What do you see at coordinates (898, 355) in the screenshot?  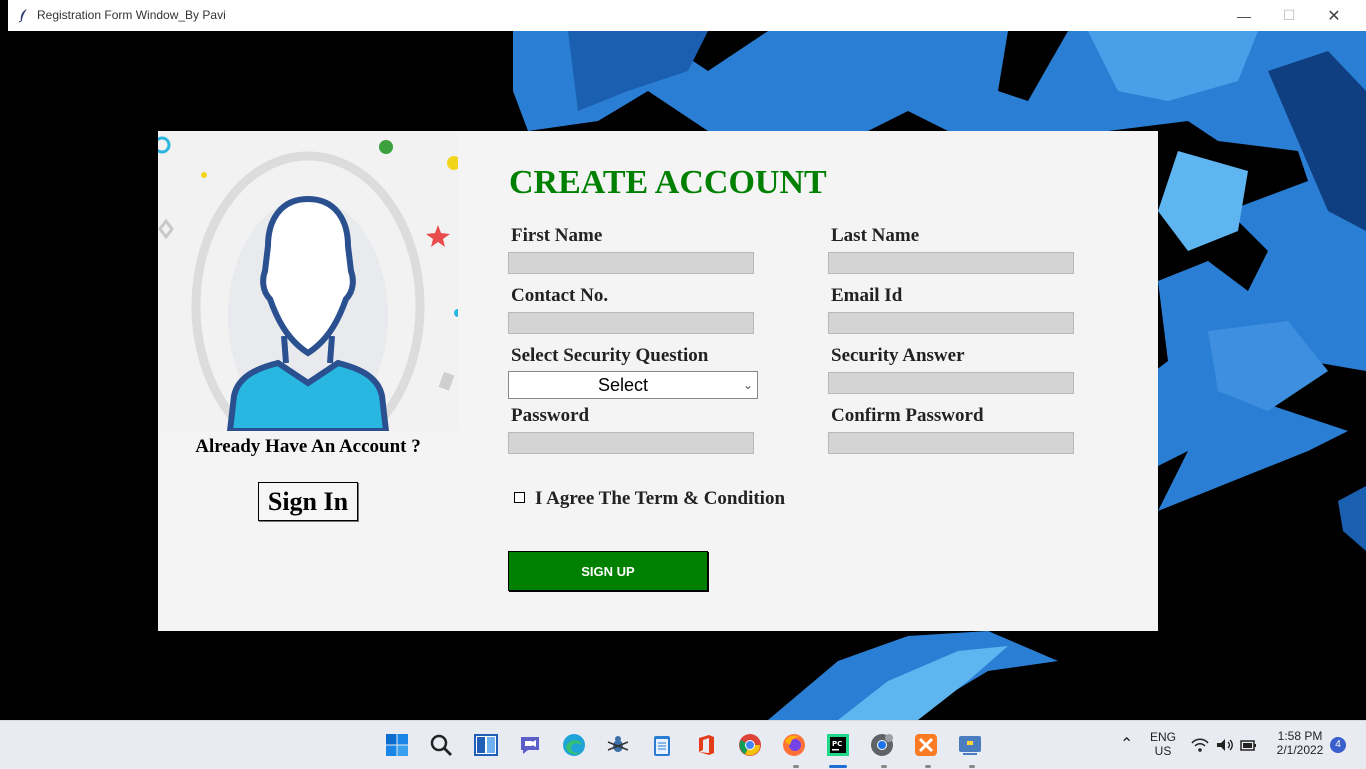 I see `security-answer-label: Security Answer` at bounding box center [898, 355].